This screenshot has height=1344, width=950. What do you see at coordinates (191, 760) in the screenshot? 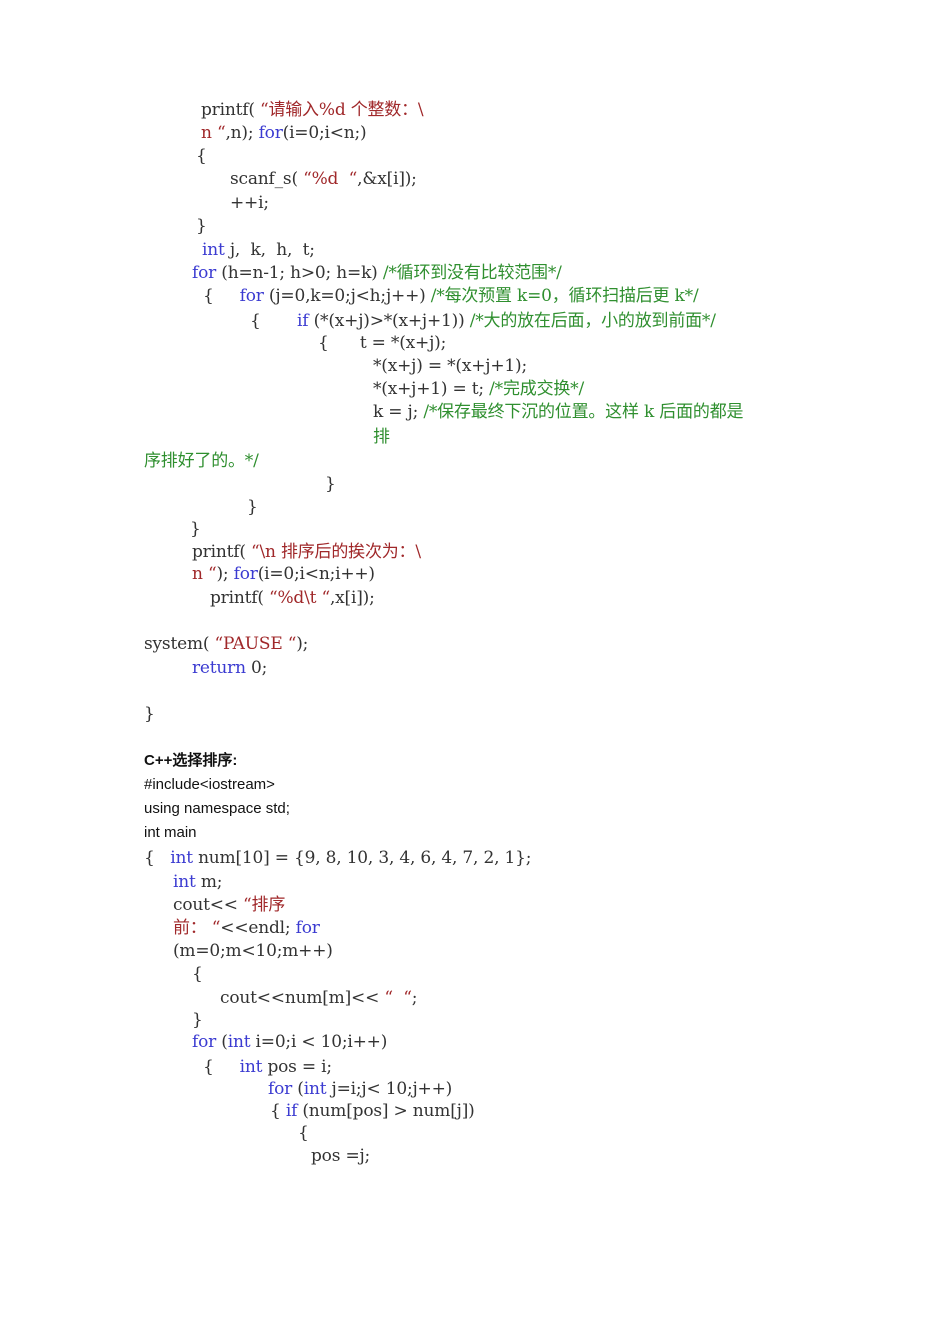
I see `section-heading: C++选择排序:` at bounding box center [191, 760].